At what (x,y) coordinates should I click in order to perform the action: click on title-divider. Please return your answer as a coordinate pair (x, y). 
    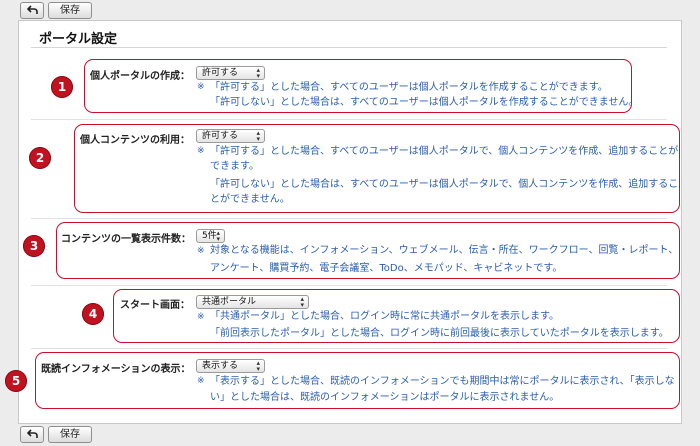
    Looking at the image, I should click on (349, 47).